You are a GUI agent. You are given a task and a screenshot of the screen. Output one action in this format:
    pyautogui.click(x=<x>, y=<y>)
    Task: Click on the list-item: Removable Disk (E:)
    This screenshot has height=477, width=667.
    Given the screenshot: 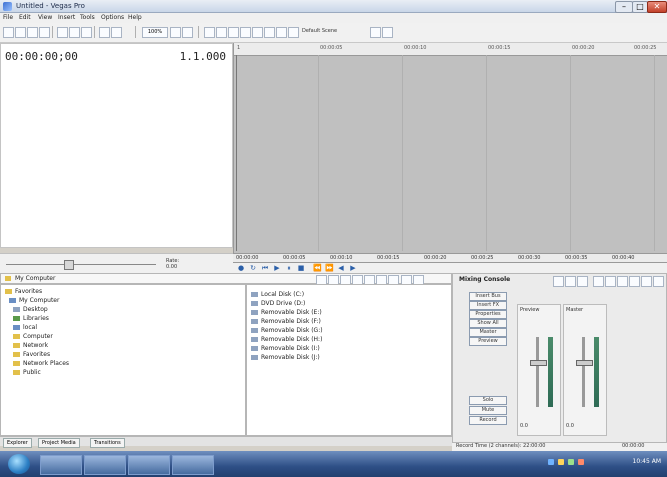 What is the action you would take?
    pyautogui.click(x=286, y=312)
    